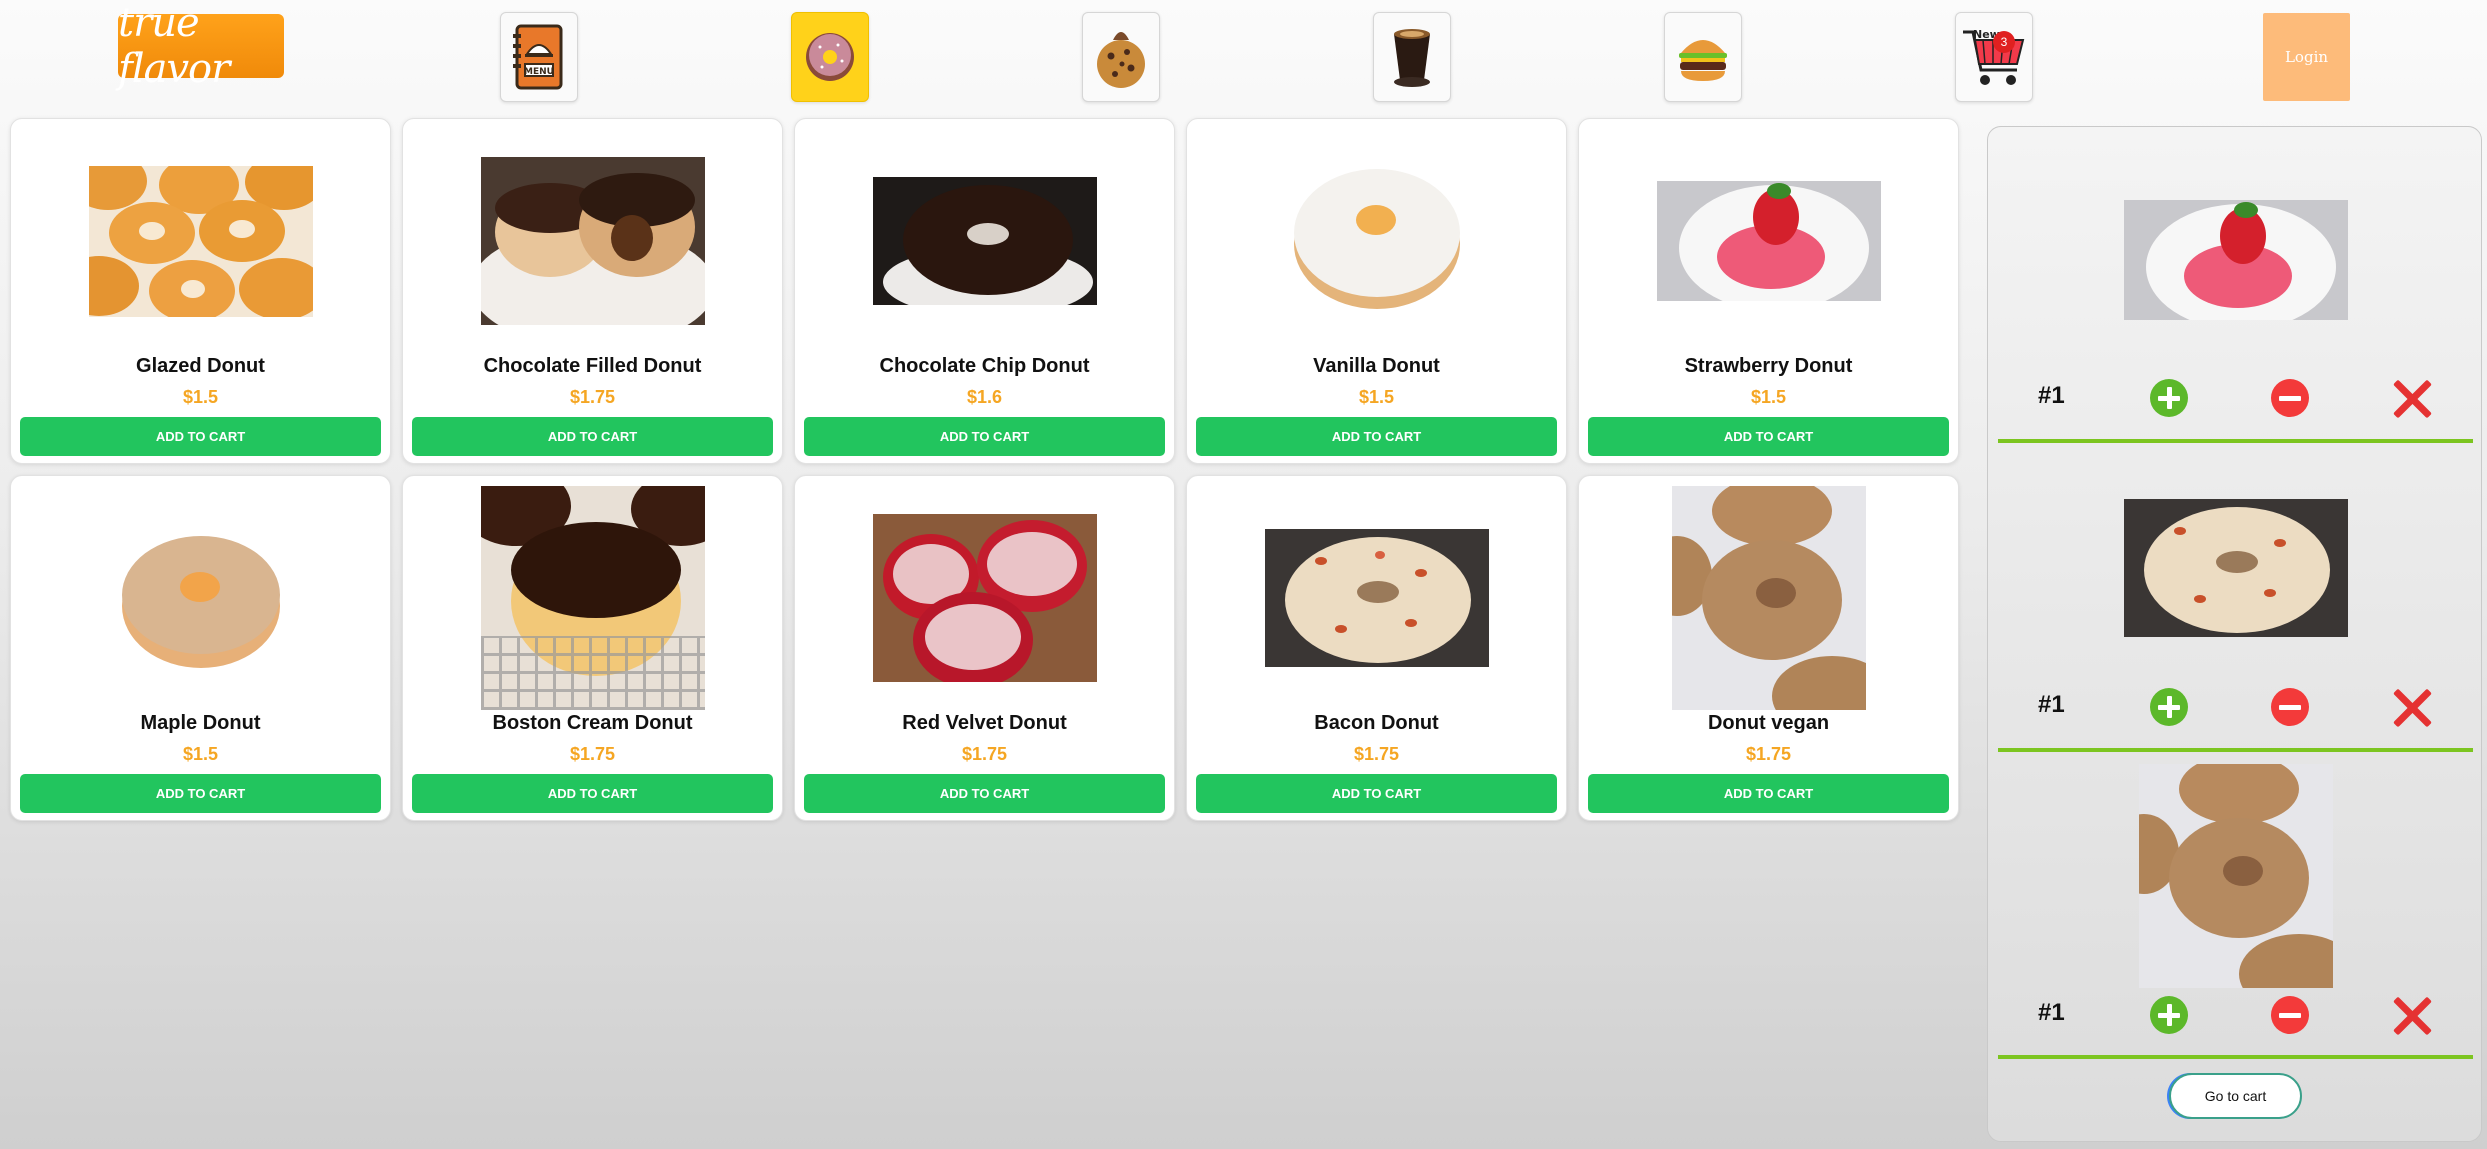 Image resolution: width=2487 pixels, height=1149 pixels. What do you see at coordinates (985, 241) in the screenshot?
I see `product-image-chocolate-chip-donut` at bounding box center [985, 241].